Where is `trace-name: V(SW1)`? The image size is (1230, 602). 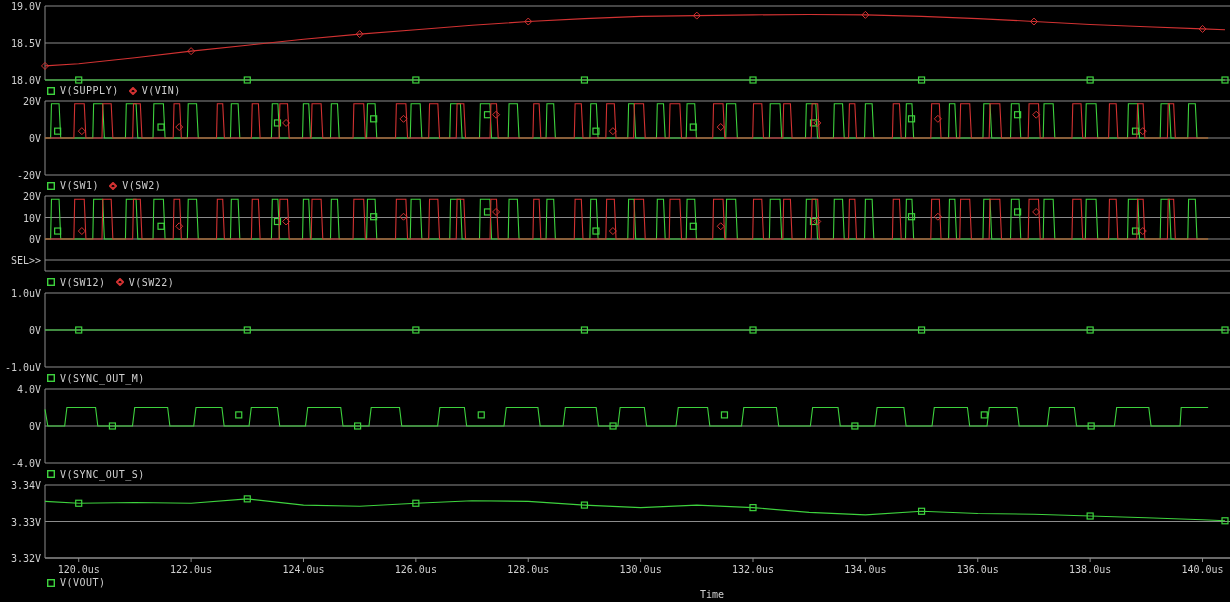
trace-name: V(SW1) is located at coordinates (80, 185).